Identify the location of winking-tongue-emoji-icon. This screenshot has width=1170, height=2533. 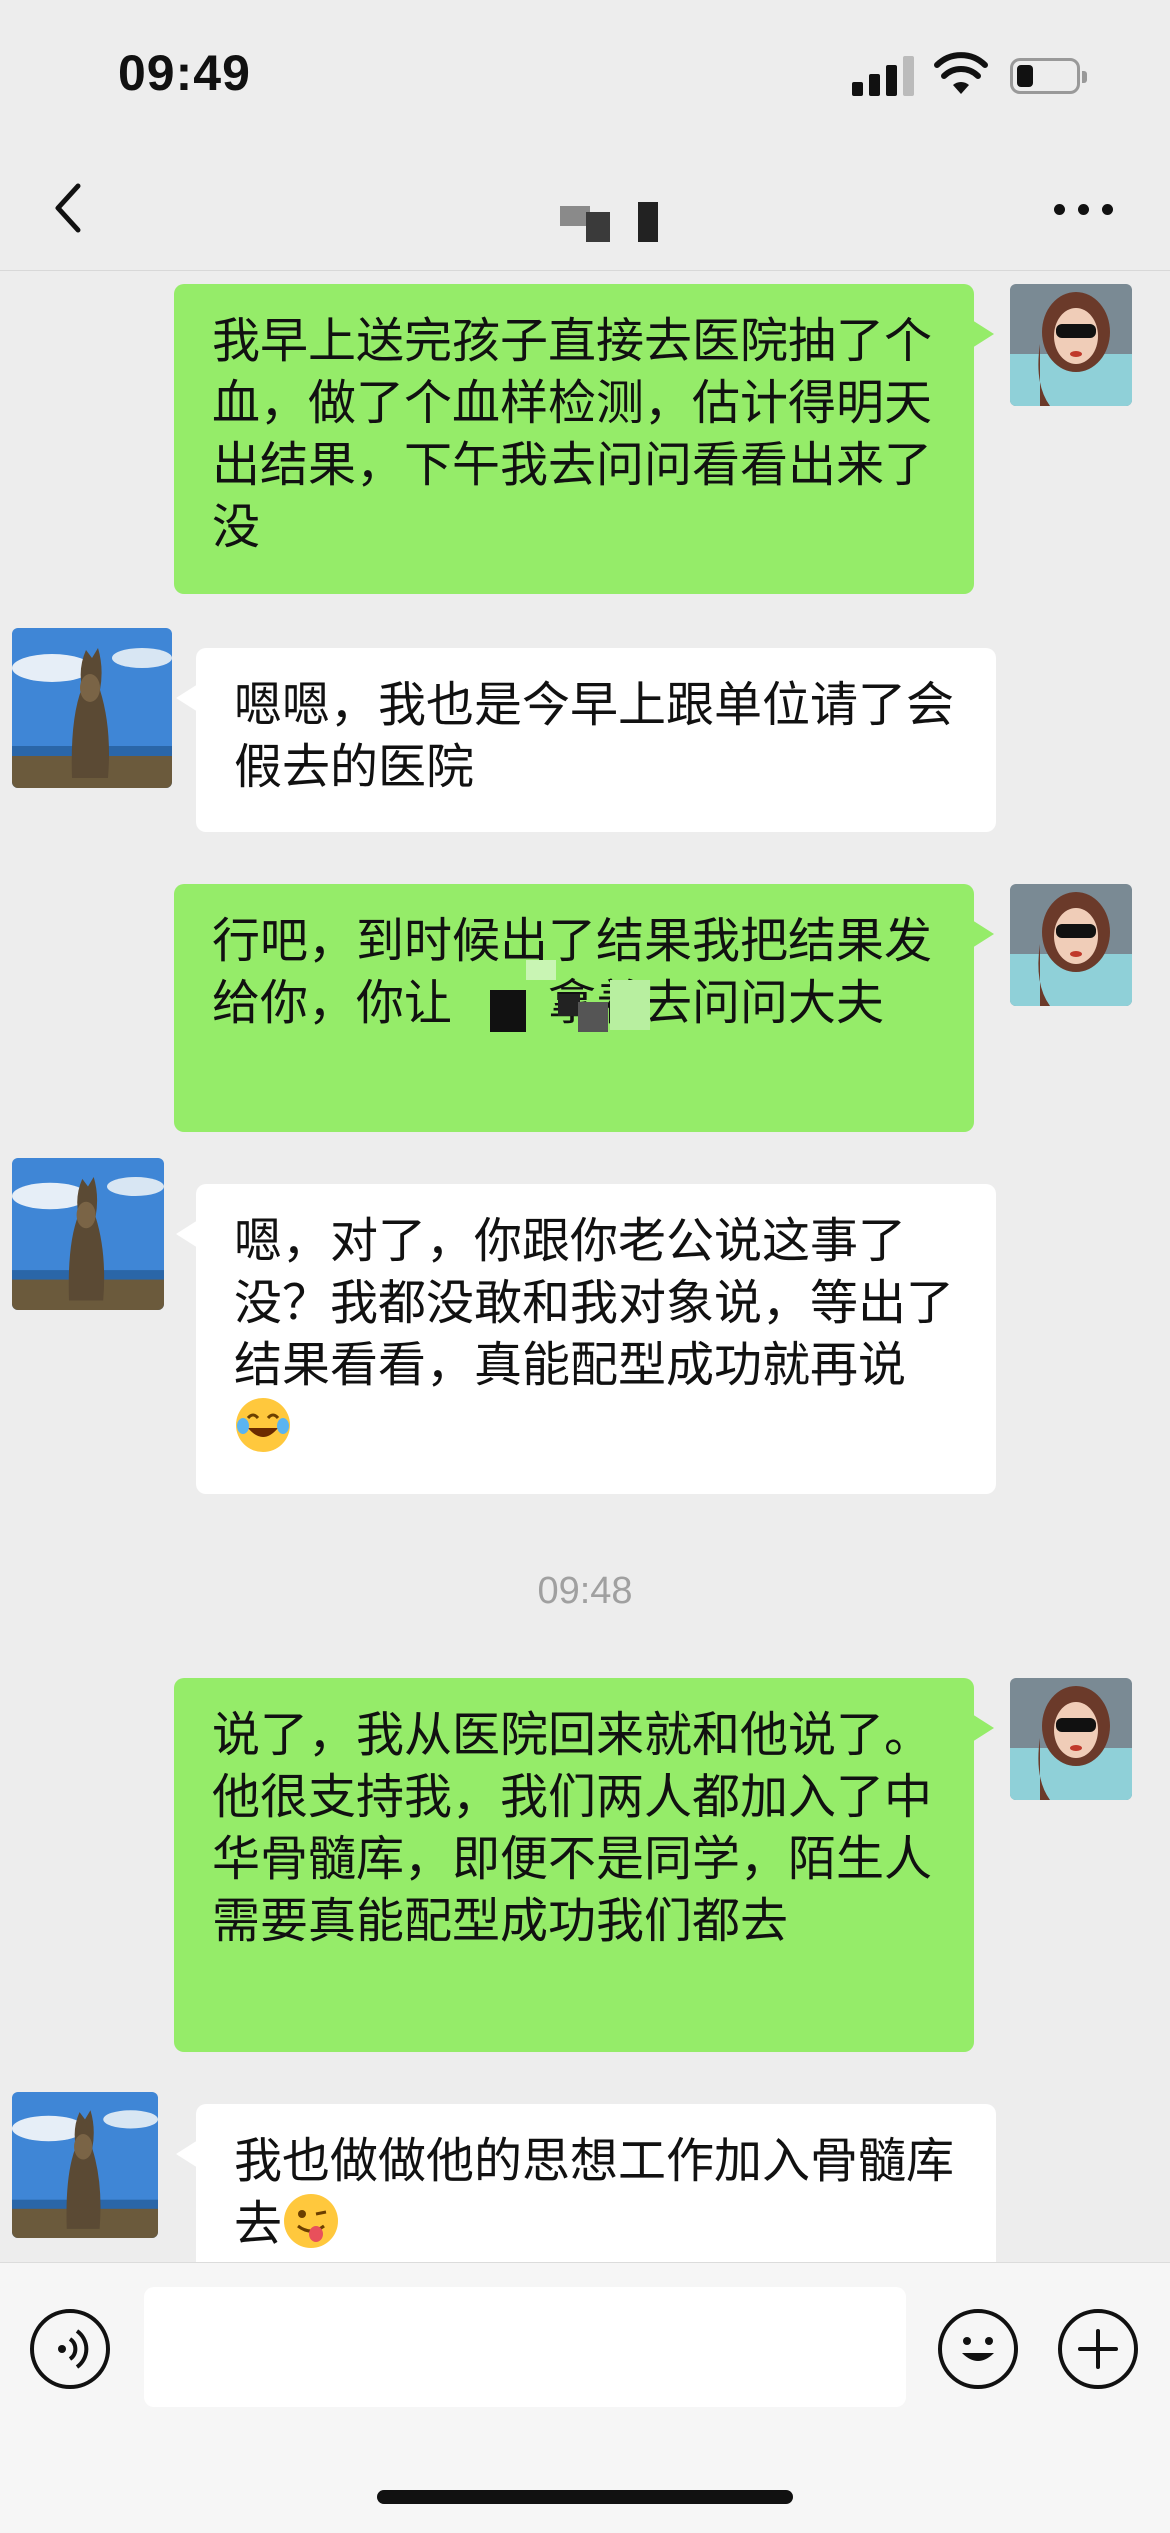
(311, 2221).